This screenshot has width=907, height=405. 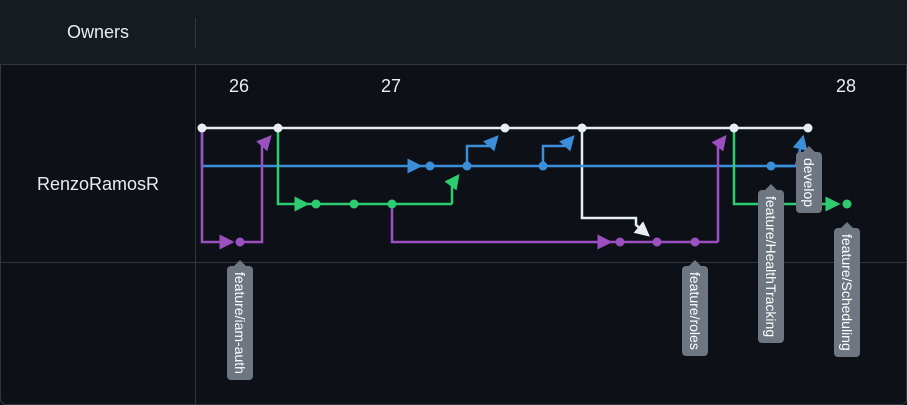 I want to click on develop-branch-line, so click(x=504, y=151).